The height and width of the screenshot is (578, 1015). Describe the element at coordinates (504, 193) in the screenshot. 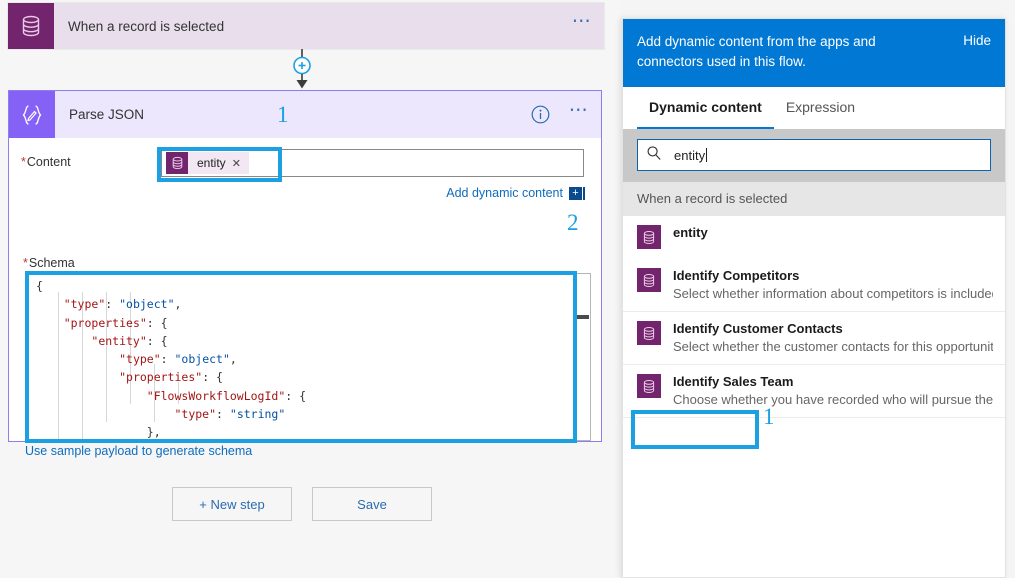

I see `add-dynamic-content-label: Add dynamic content` at that location.